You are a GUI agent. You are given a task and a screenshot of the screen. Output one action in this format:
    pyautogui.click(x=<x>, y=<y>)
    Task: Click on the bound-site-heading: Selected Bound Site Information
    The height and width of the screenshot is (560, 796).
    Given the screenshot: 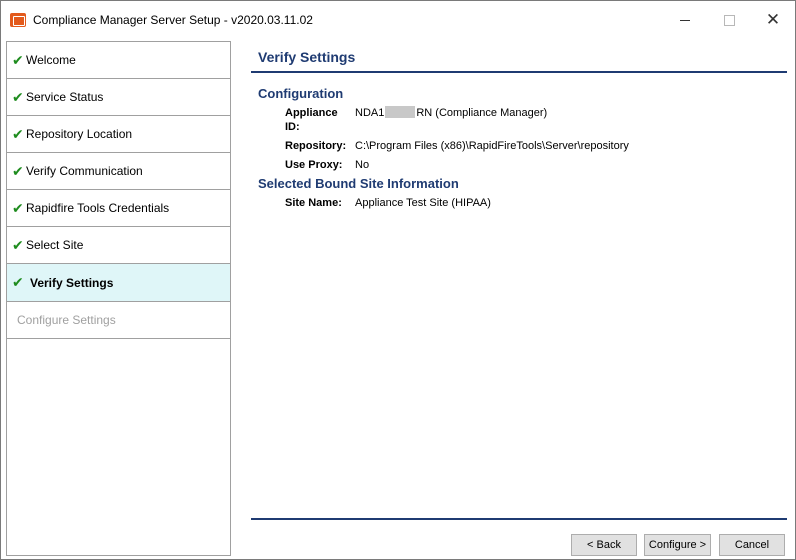 What is the action you would take?
    pyautogui.click(x=358, y=183)
    